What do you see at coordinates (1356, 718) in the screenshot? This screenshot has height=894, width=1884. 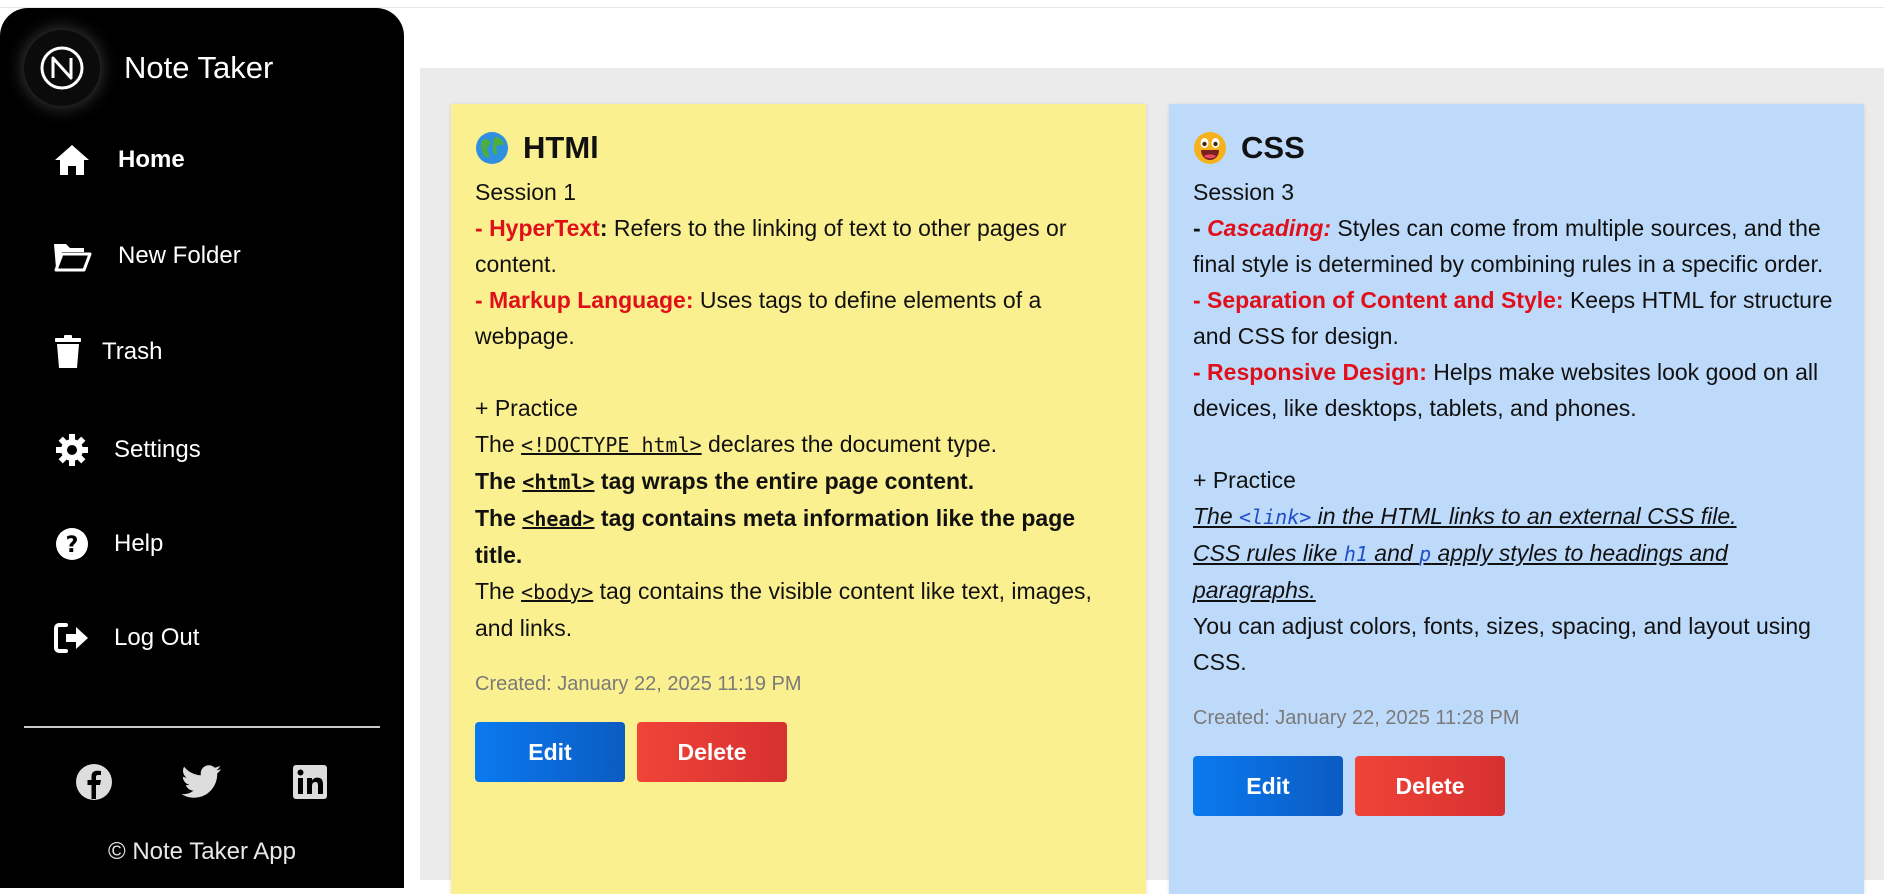 I see `note-created-date: Created: January 22, 2025 11:28 PM` at bounding box center [1356, 718].